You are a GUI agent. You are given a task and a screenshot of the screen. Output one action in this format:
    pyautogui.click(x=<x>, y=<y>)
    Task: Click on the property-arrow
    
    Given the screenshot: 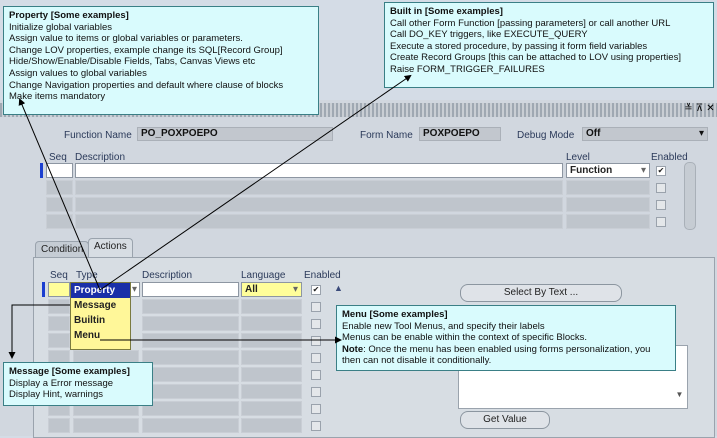 What is the action you would take?
    pyautogui.click(x=59, y=194)
    